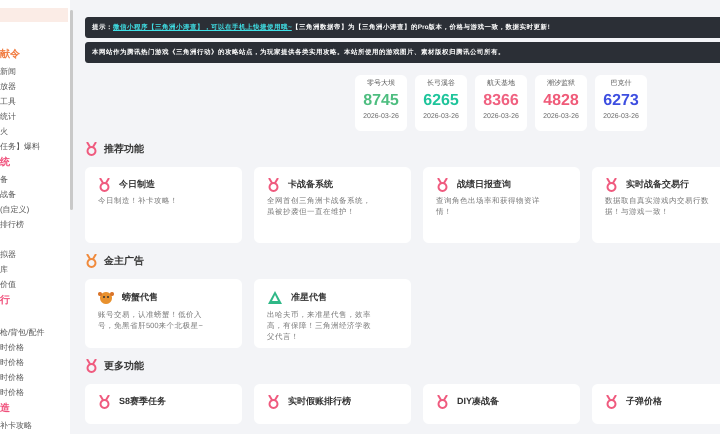 This screenshot has width=720, height=434. What do you see at coordinates (381, 100) in the screenshot?
I see `stat-value: 8745` at bounding box center [381, 100].